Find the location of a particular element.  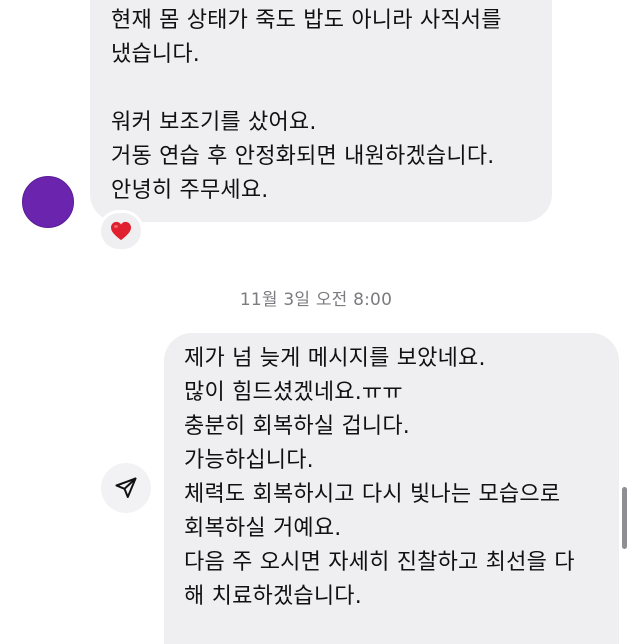

message-line: 체력도 회복하시고 다시 빛나는 모습으로 is located at coordinates (372, 494).